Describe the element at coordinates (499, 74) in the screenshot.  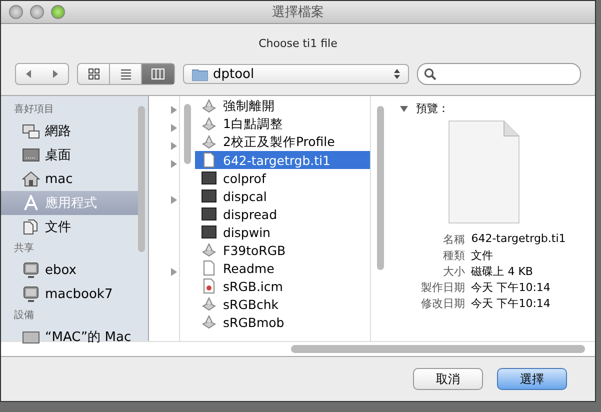
I see `search-field` at that location.